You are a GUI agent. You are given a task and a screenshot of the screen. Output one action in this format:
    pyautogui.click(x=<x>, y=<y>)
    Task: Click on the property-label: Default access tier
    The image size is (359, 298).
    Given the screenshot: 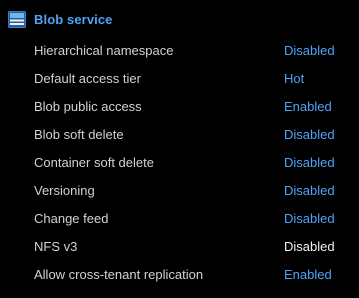 What is the action you would take?
    pyautogui.click(x=87, y=78)
    